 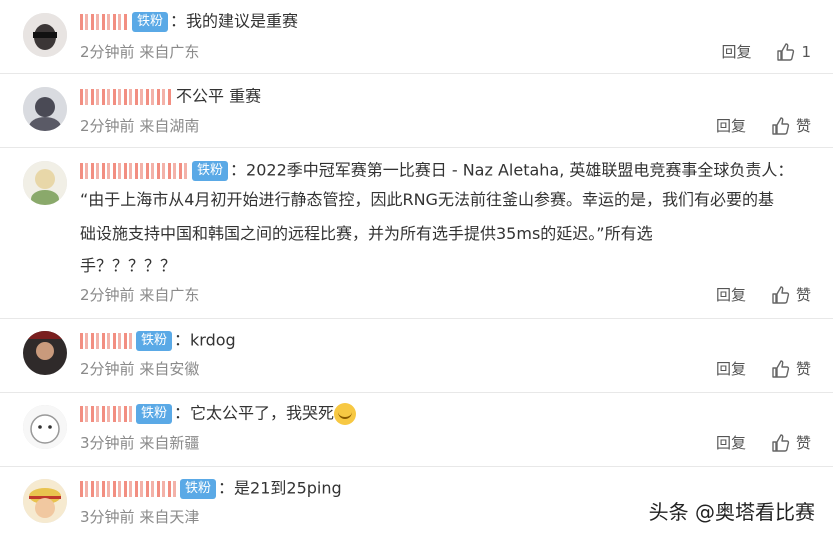 I want to click on comment-meta: 3分钟前 来自新疆, so click(x=139, y=443).